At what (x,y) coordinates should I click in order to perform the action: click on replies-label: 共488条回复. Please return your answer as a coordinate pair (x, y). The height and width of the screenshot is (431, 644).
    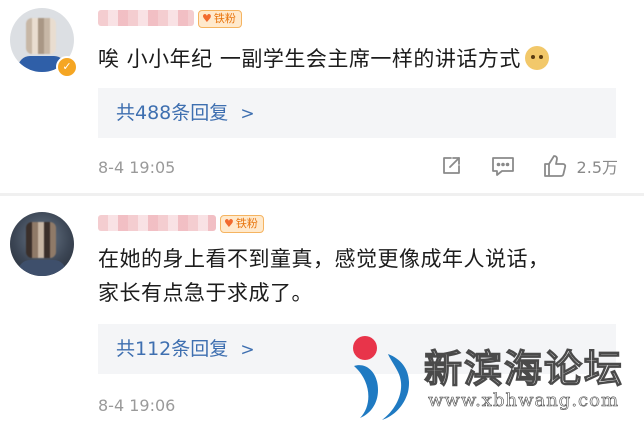
    Looking at the image, I should click on (172, 113).